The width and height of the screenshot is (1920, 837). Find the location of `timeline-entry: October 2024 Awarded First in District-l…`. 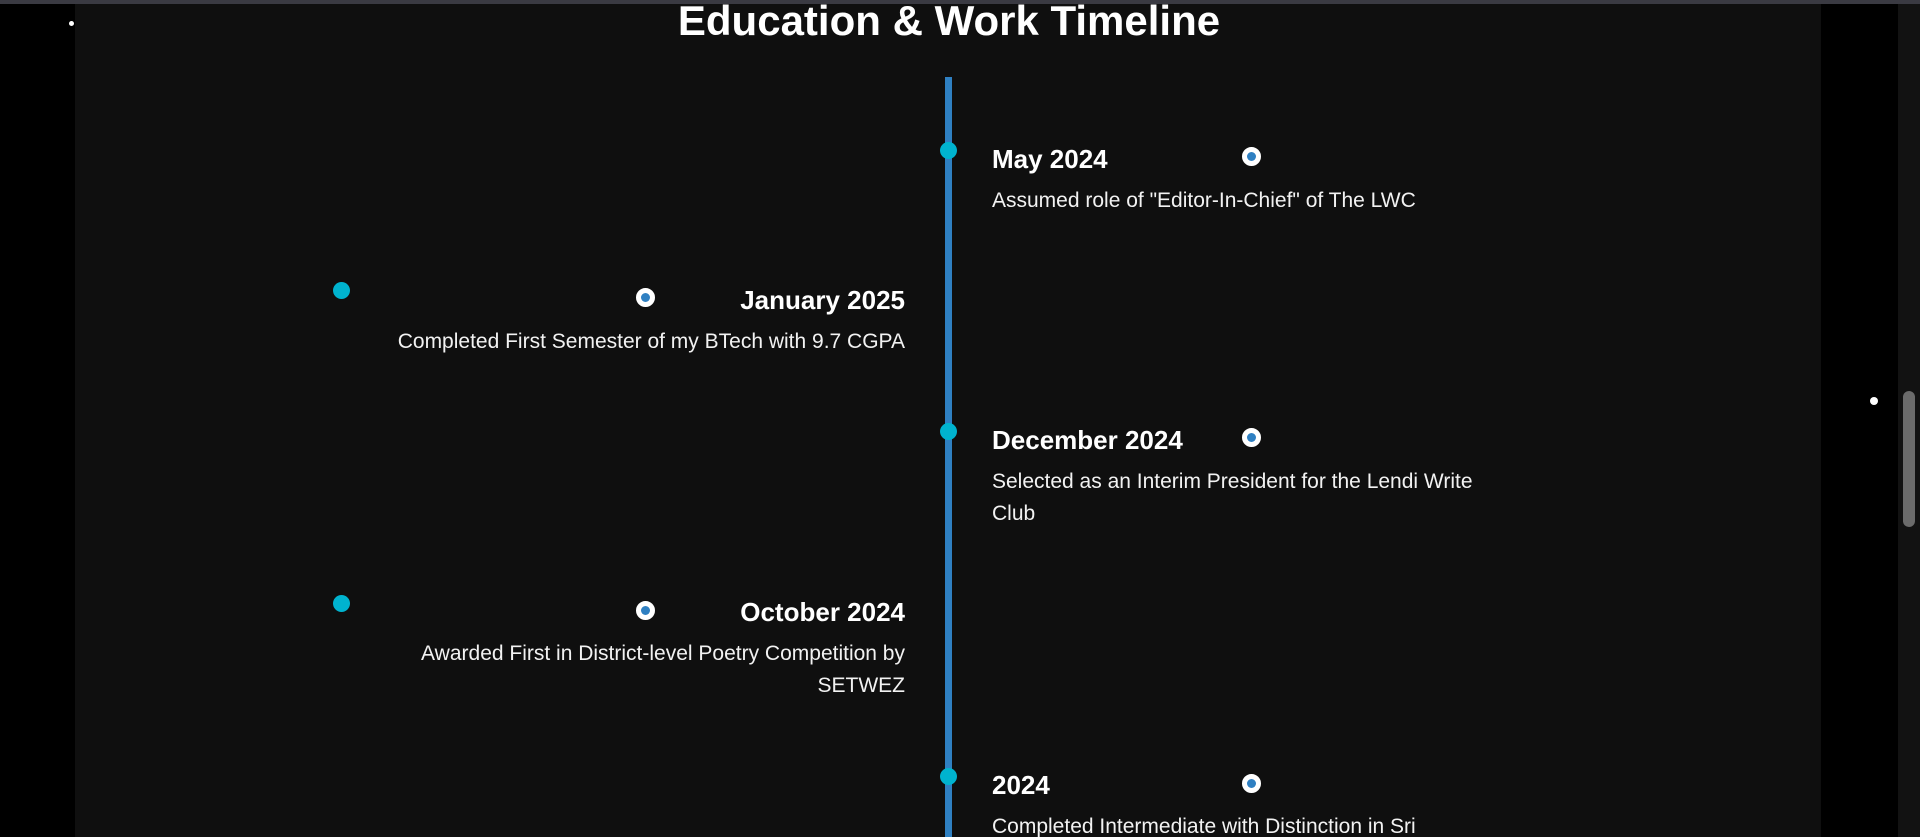

timeline-entry: October 2024 Awarded First in District-l… is located at coordinates (647, 648).